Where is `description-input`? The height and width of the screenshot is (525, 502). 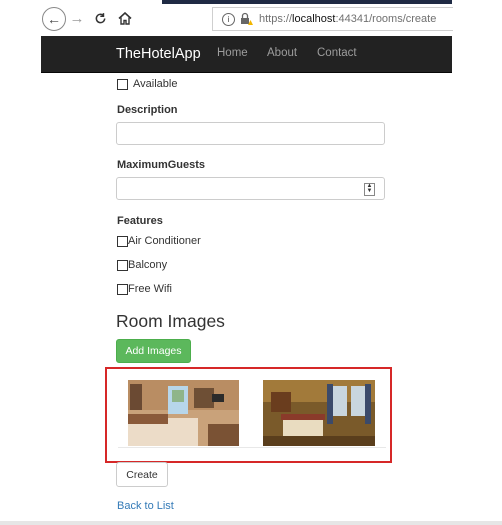 description-input is located at coordinates (250, 133).